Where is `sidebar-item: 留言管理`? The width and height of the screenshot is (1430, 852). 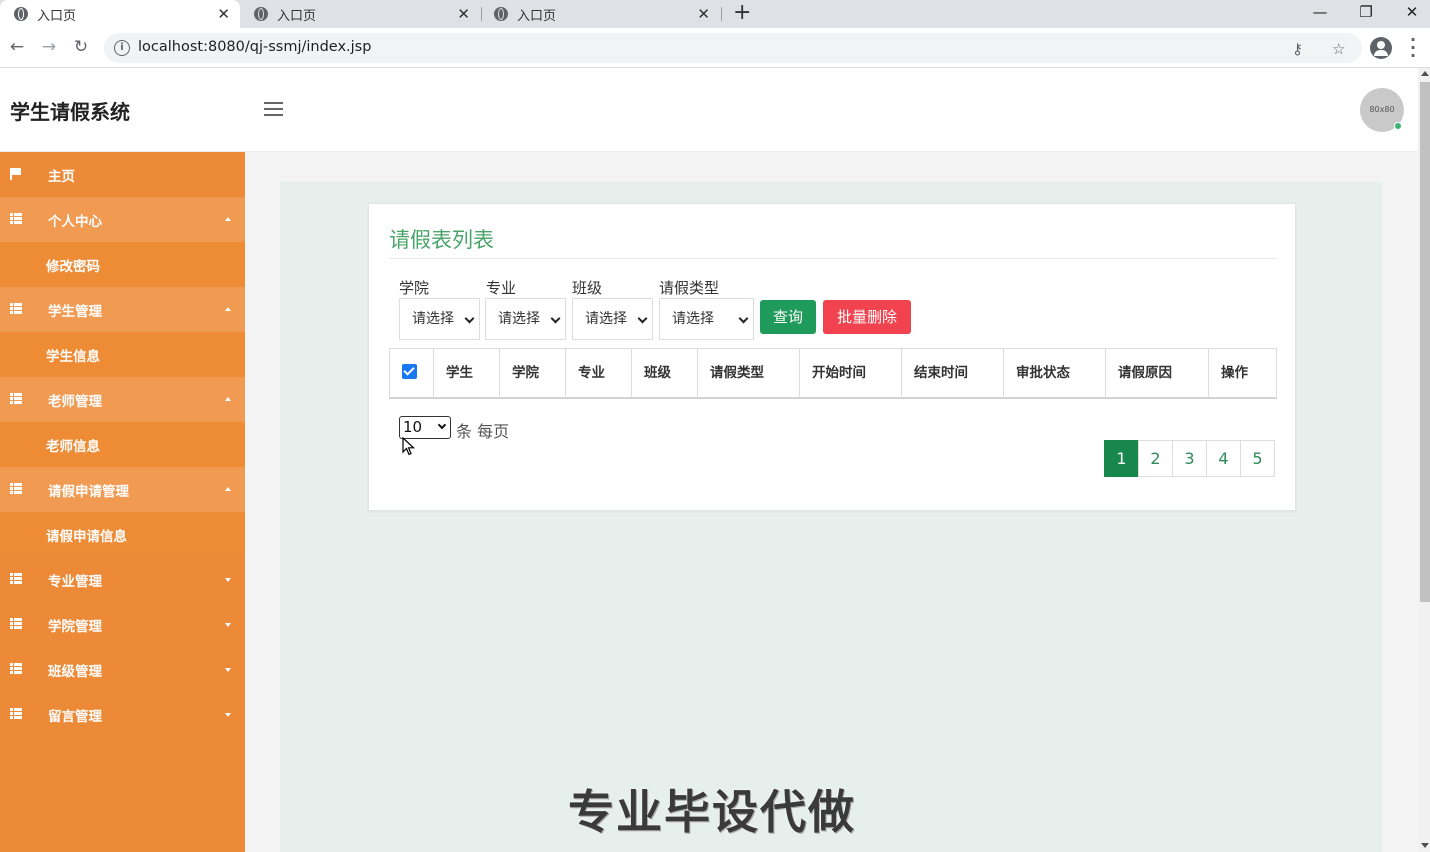 sidebar-item: 留言管理 is located at coordinates (122, 714).